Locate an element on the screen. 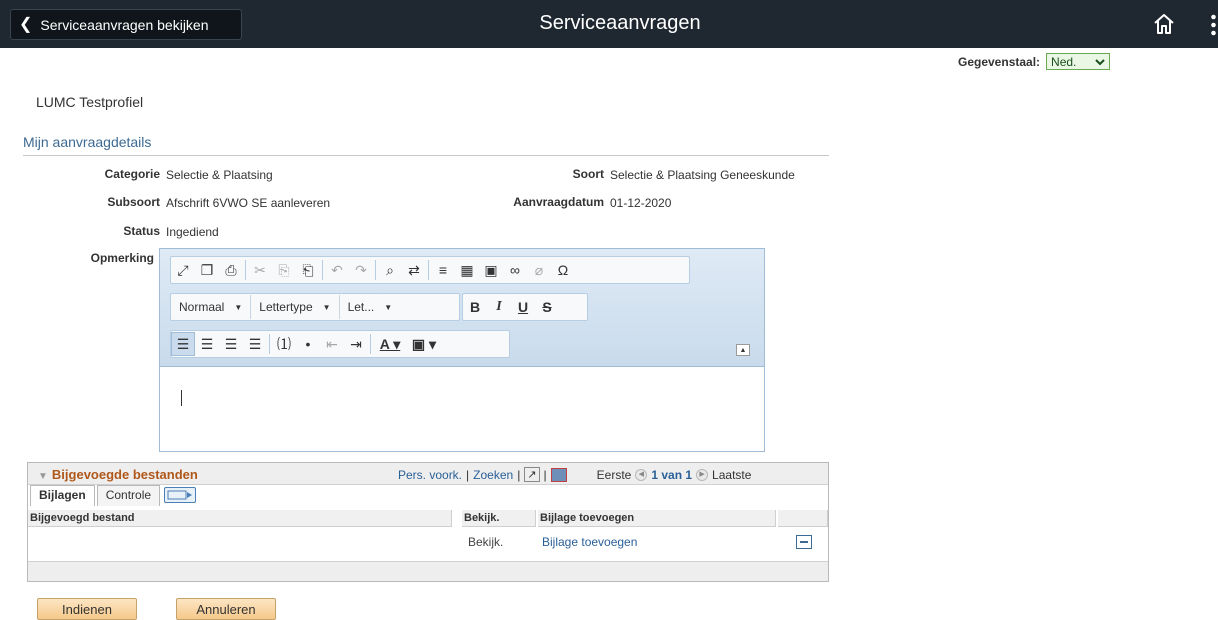  view-button: Bekijk. is located at coordinates (499, 542).